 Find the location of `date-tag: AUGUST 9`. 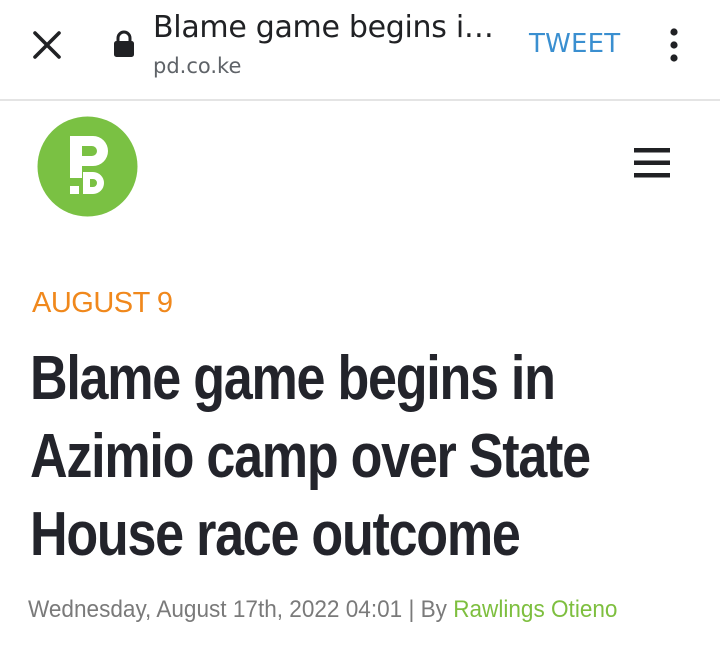

date-tag: AUGUST 9 is located at coordinates (102, 303).